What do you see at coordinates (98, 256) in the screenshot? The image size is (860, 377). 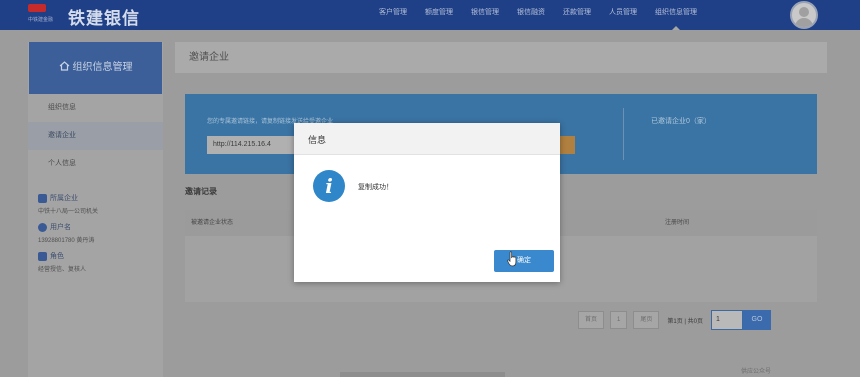 I see `role-label-row: 角色` at bounding box center [98, 256].